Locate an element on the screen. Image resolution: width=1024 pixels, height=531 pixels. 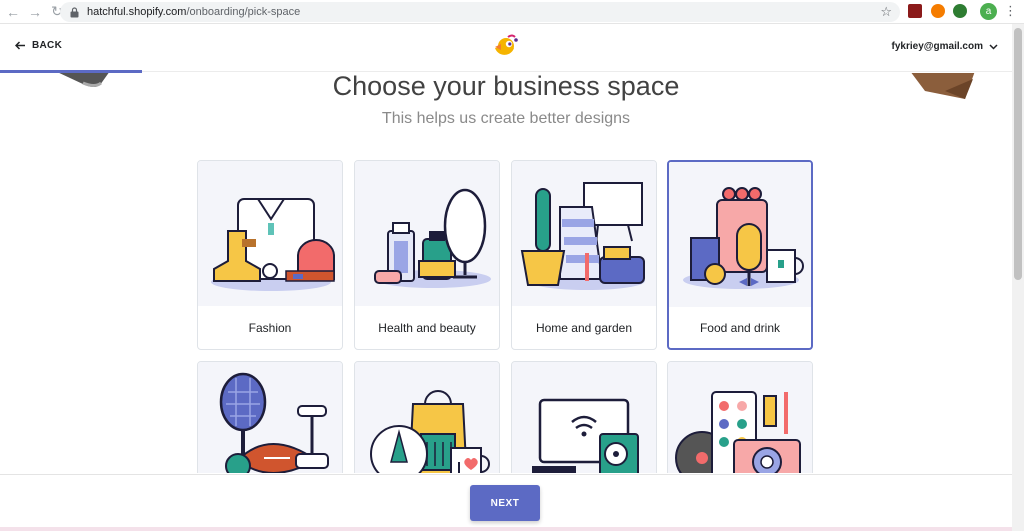
hatchful-logo is located at coordinates (506, 44).